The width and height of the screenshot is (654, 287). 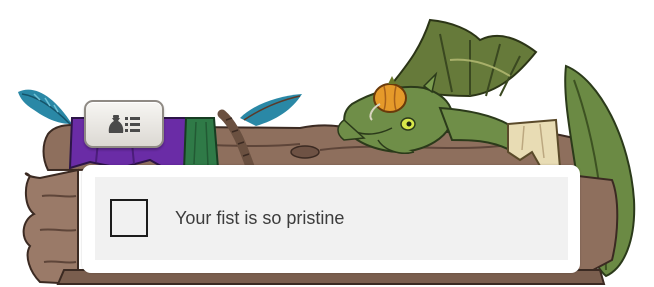 I want to click on item-bag-list-icon, so click(x=124, y=124).